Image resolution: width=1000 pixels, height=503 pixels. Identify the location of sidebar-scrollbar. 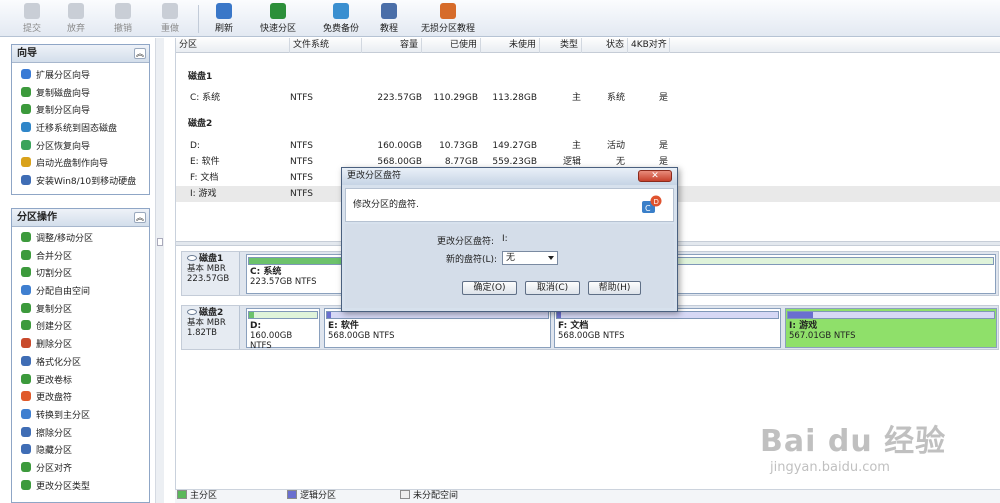
(159, 270).